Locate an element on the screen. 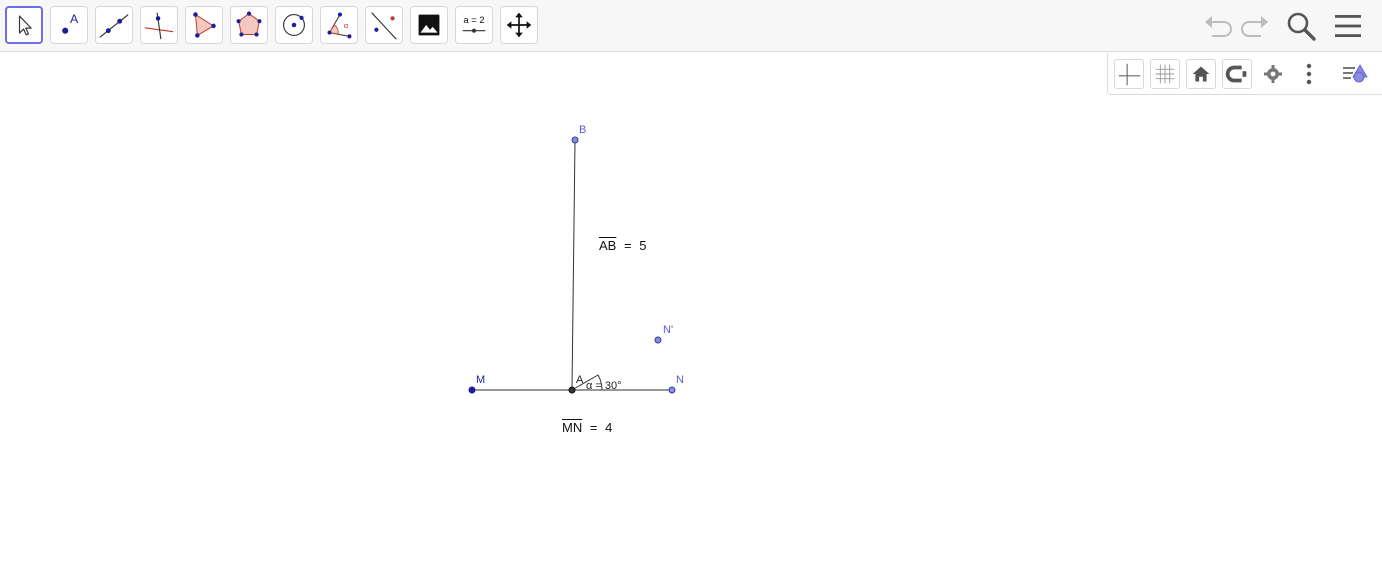  segment-ab is located at coordinates (573, 265).